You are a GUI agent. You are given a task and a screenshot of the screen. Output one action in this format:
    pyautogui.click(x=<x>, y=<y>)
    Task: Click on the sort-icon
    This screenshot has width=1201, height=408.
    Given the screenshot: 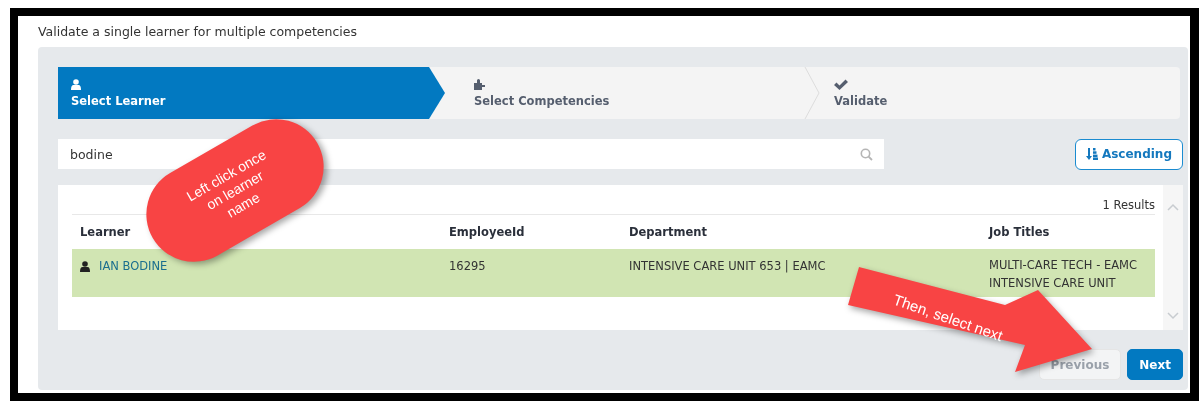 What is the action you would take?
    pyautogui.click(x=1091, y=154)
    